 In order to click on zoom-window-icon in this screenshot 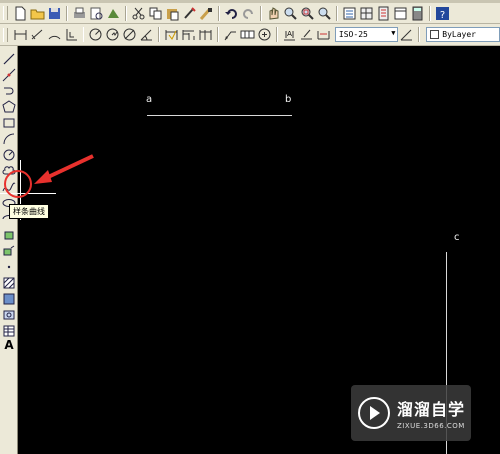, I will do `click(307, 13)`.